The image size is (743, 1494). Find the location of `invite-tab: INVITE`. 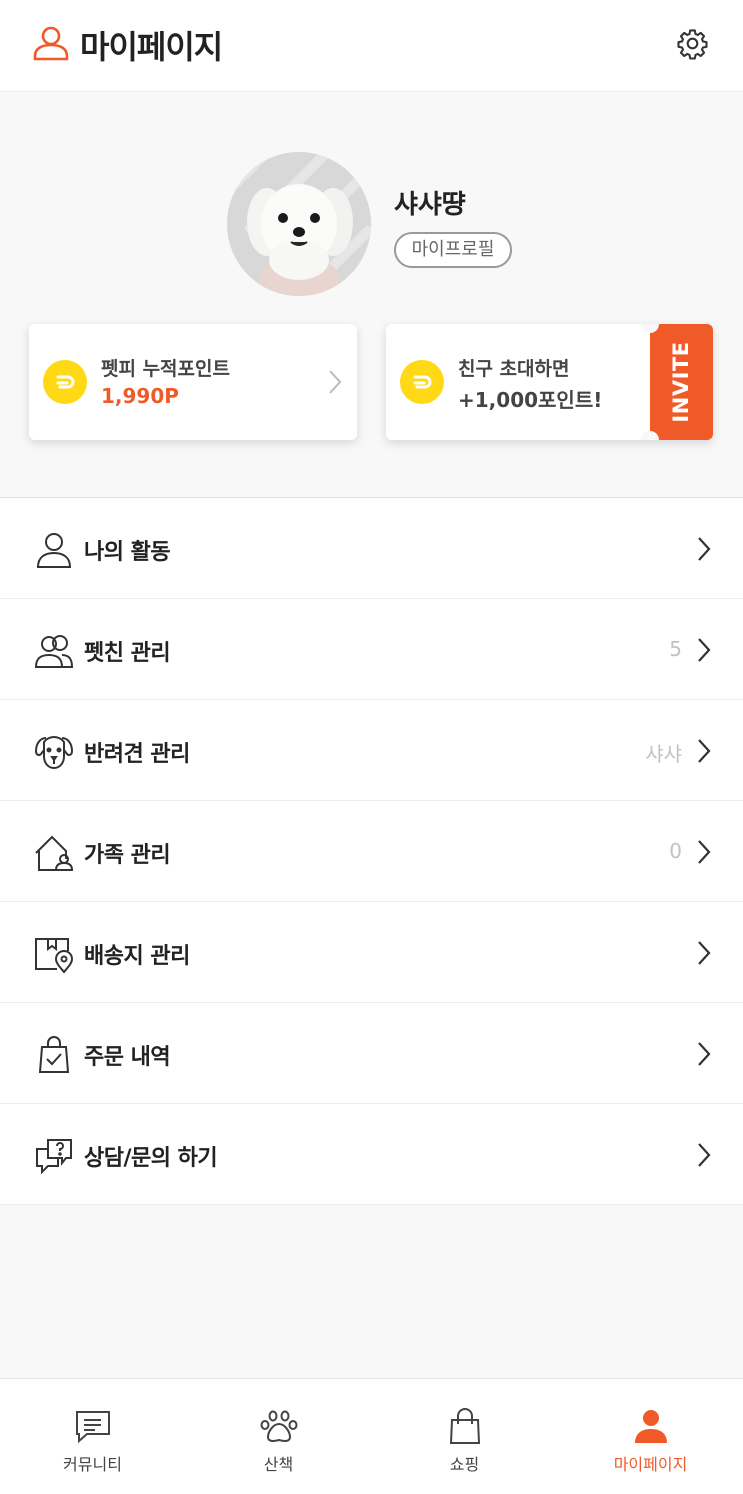

invite-tab: INVITE is located at coordinates (677, 382).